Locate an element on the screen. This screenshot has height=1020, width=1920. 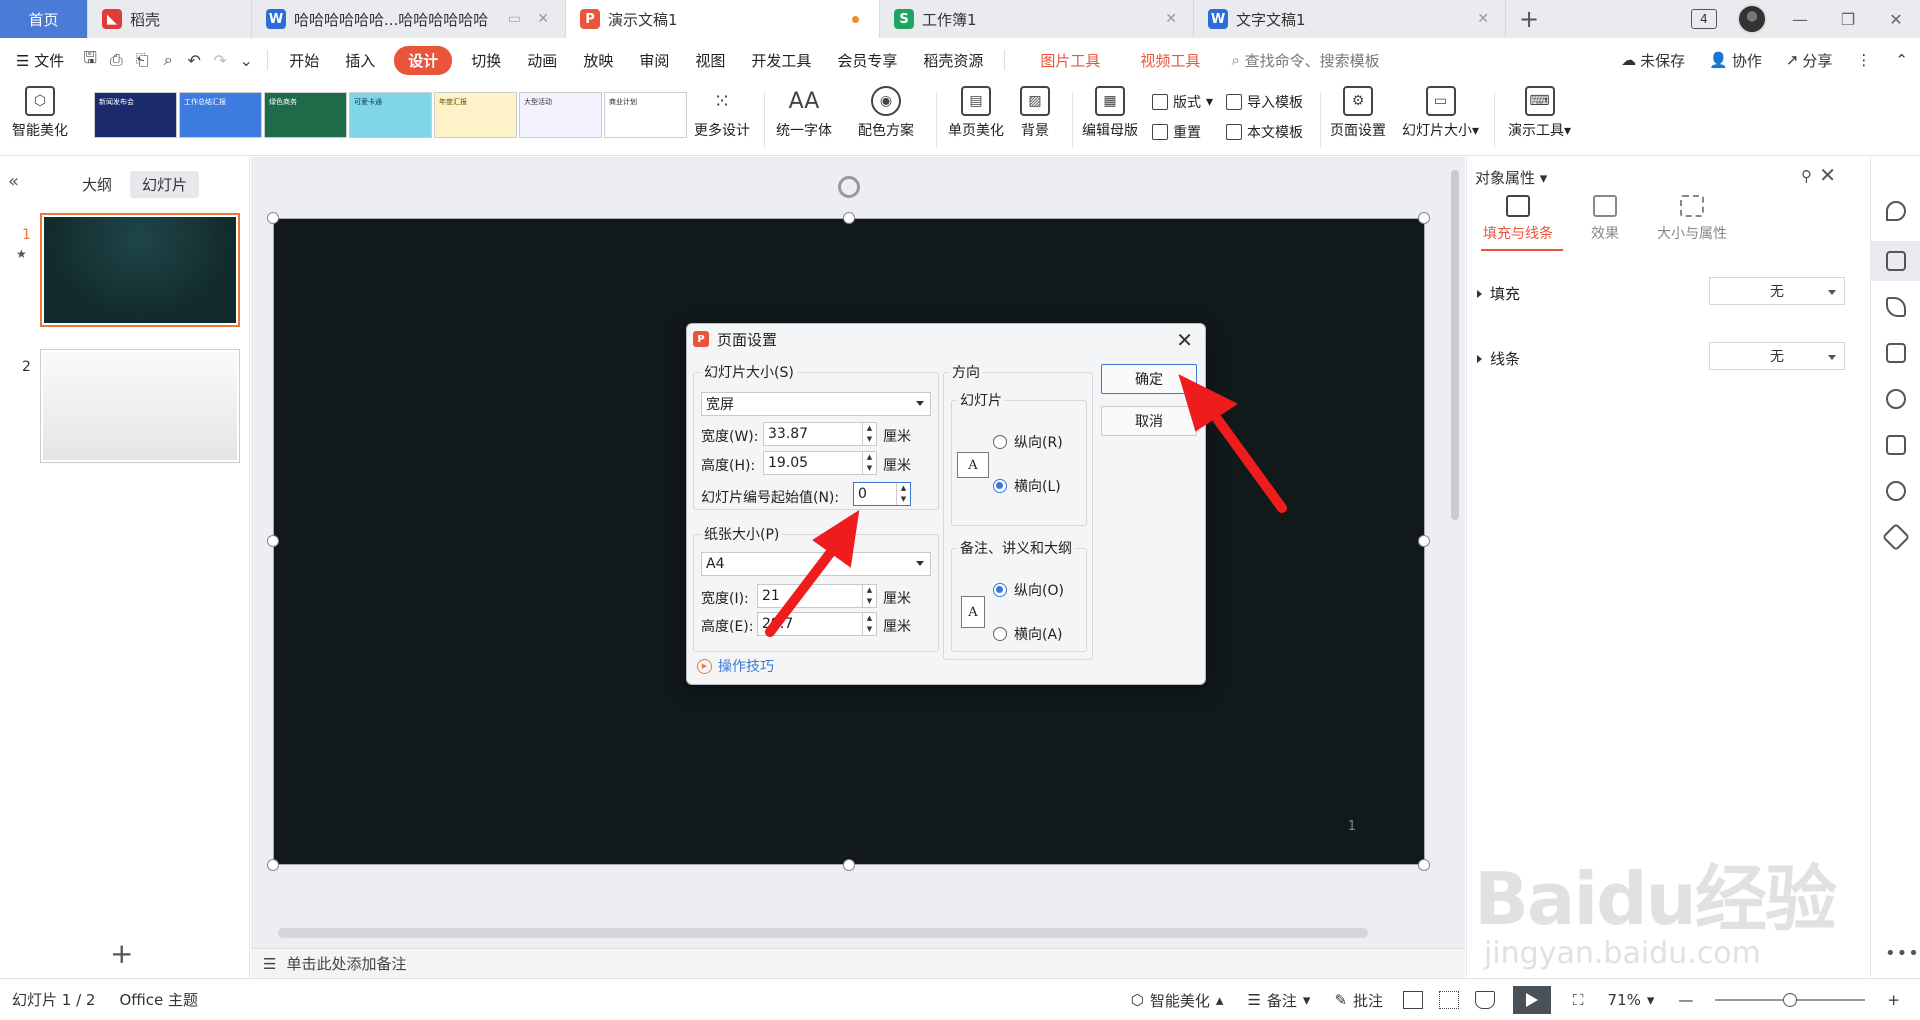
presentation-tools-button: ⌨ 演示工具▾ is located at coordinates (1539, 113).